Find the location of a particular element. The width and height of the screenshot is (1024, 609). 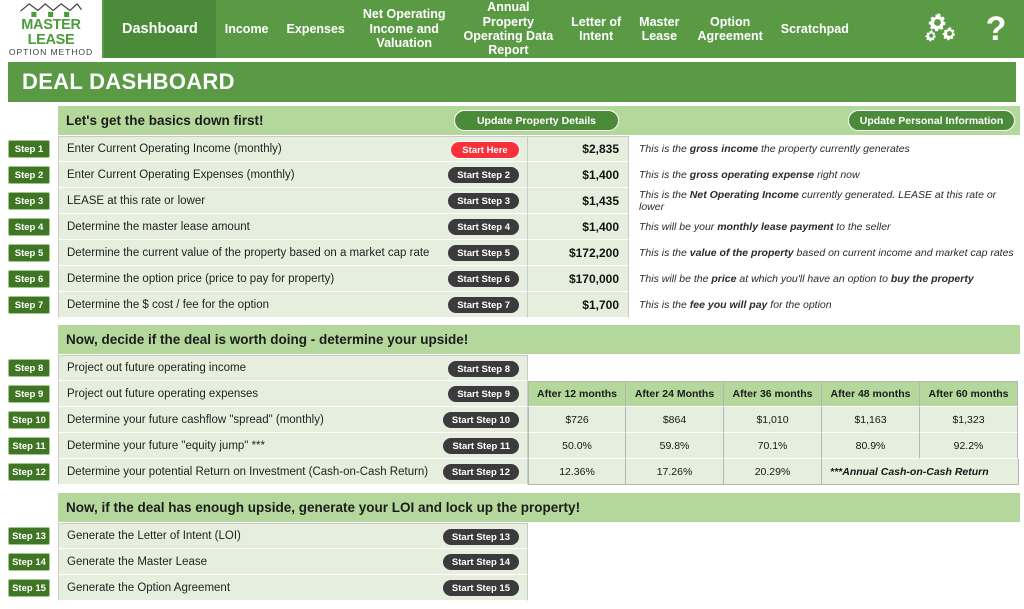

step-badge-7: Step 7 is located at coordinates (29, 305).